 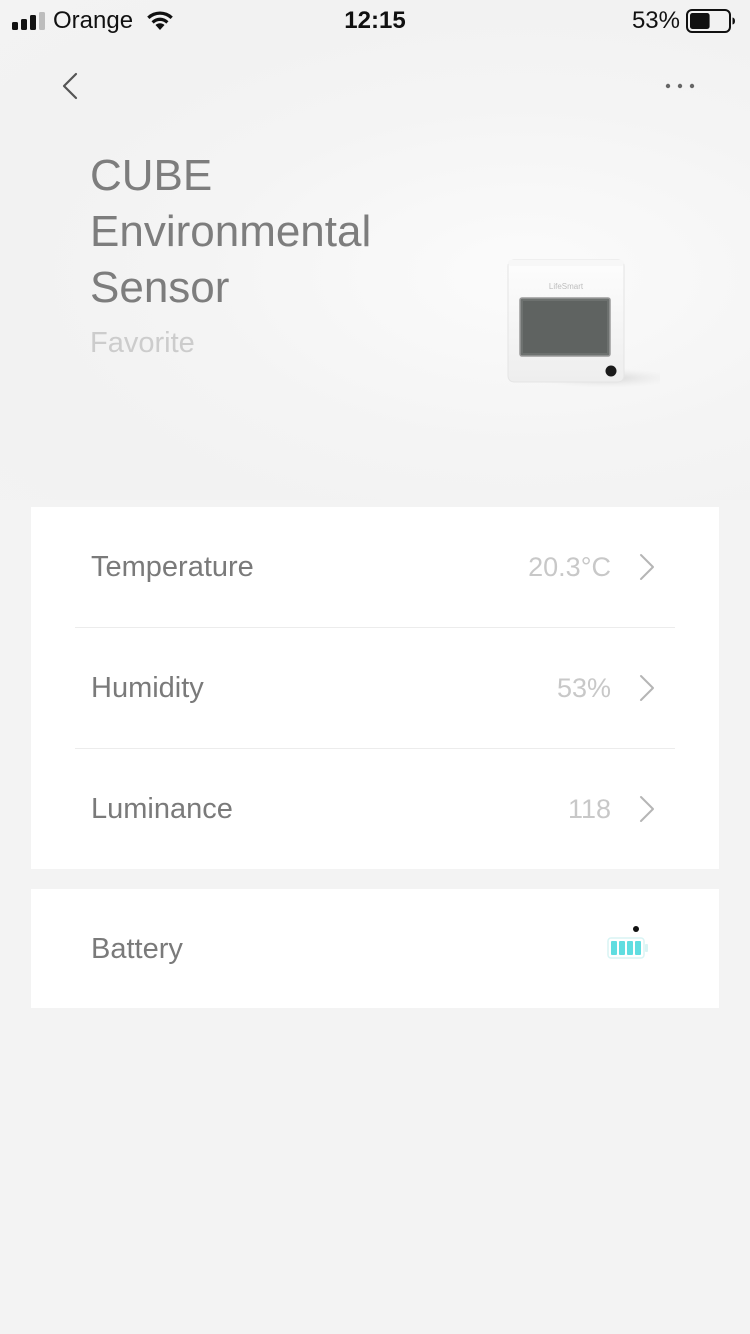 What do you see at coordinates (162, 809) in the screenshot?
I see `reading-label: Luminance` at bounding box center [162, 809].